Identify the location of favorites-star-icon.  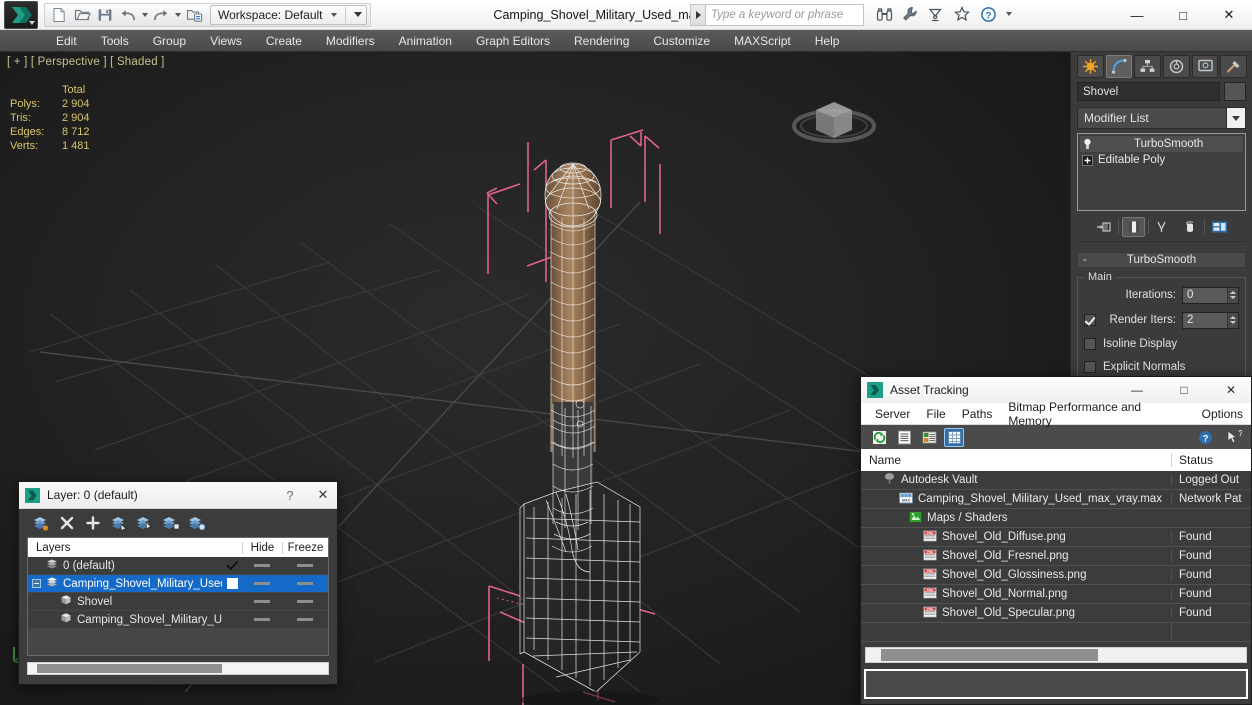
(962, 14).